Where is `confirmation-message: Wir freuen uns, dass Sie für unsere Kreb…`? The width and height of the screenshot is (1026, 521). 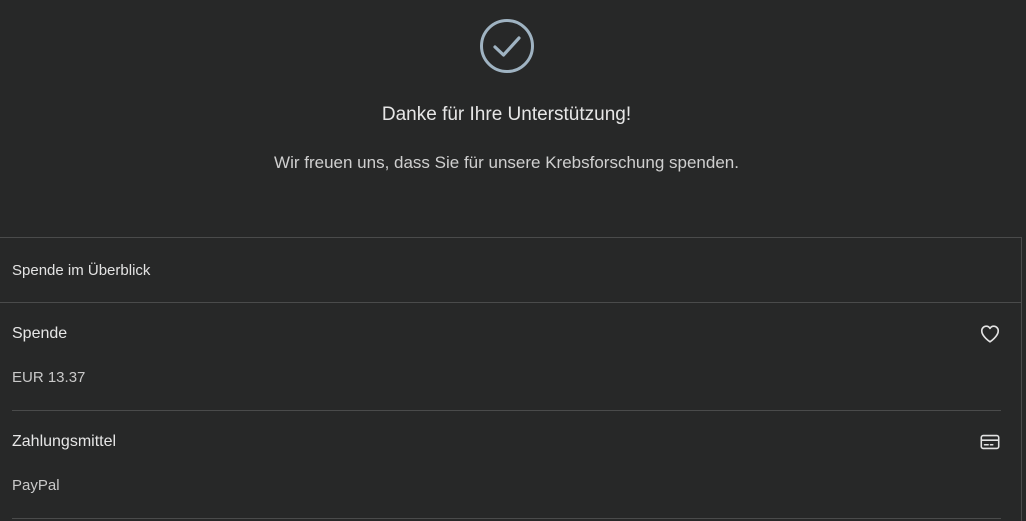
confirmation-message: Wir freuen uns, dass Sie für unsere Kreb… is located at coordinates (506, 162).